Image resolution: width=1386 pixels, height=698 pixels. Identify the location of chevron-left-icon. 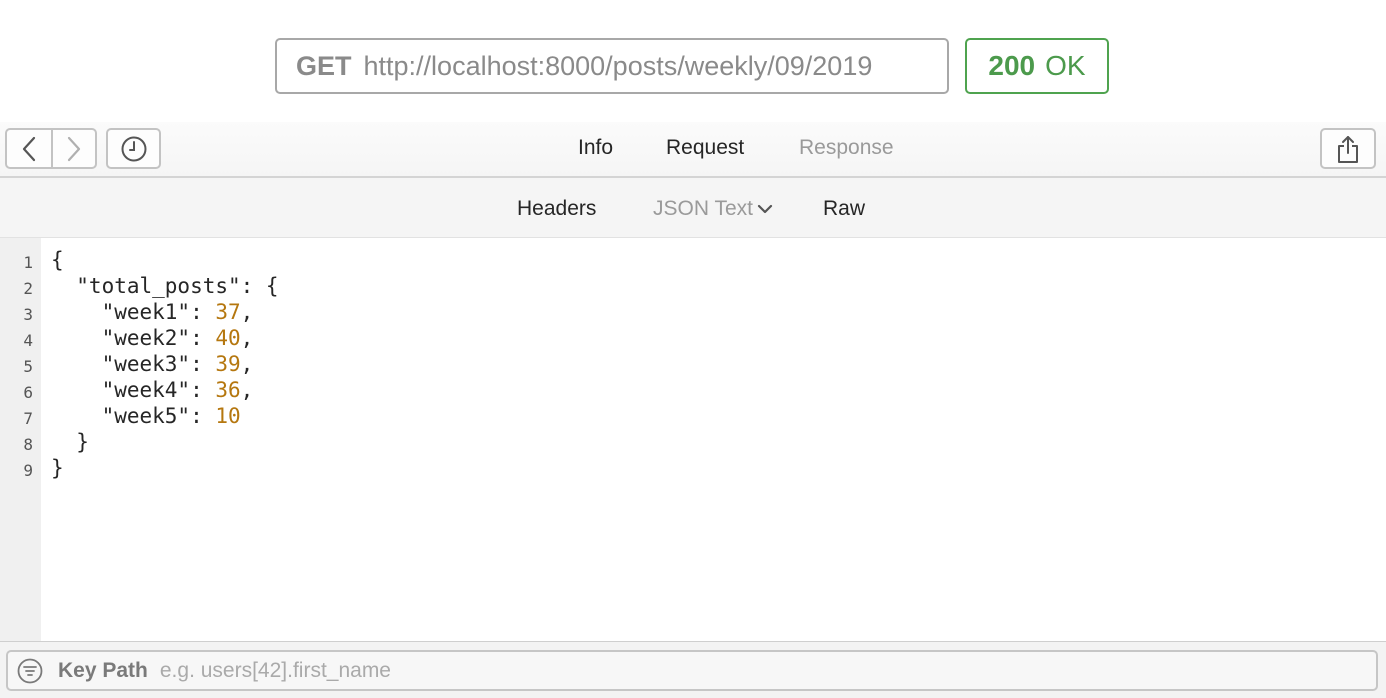
(29, 148).